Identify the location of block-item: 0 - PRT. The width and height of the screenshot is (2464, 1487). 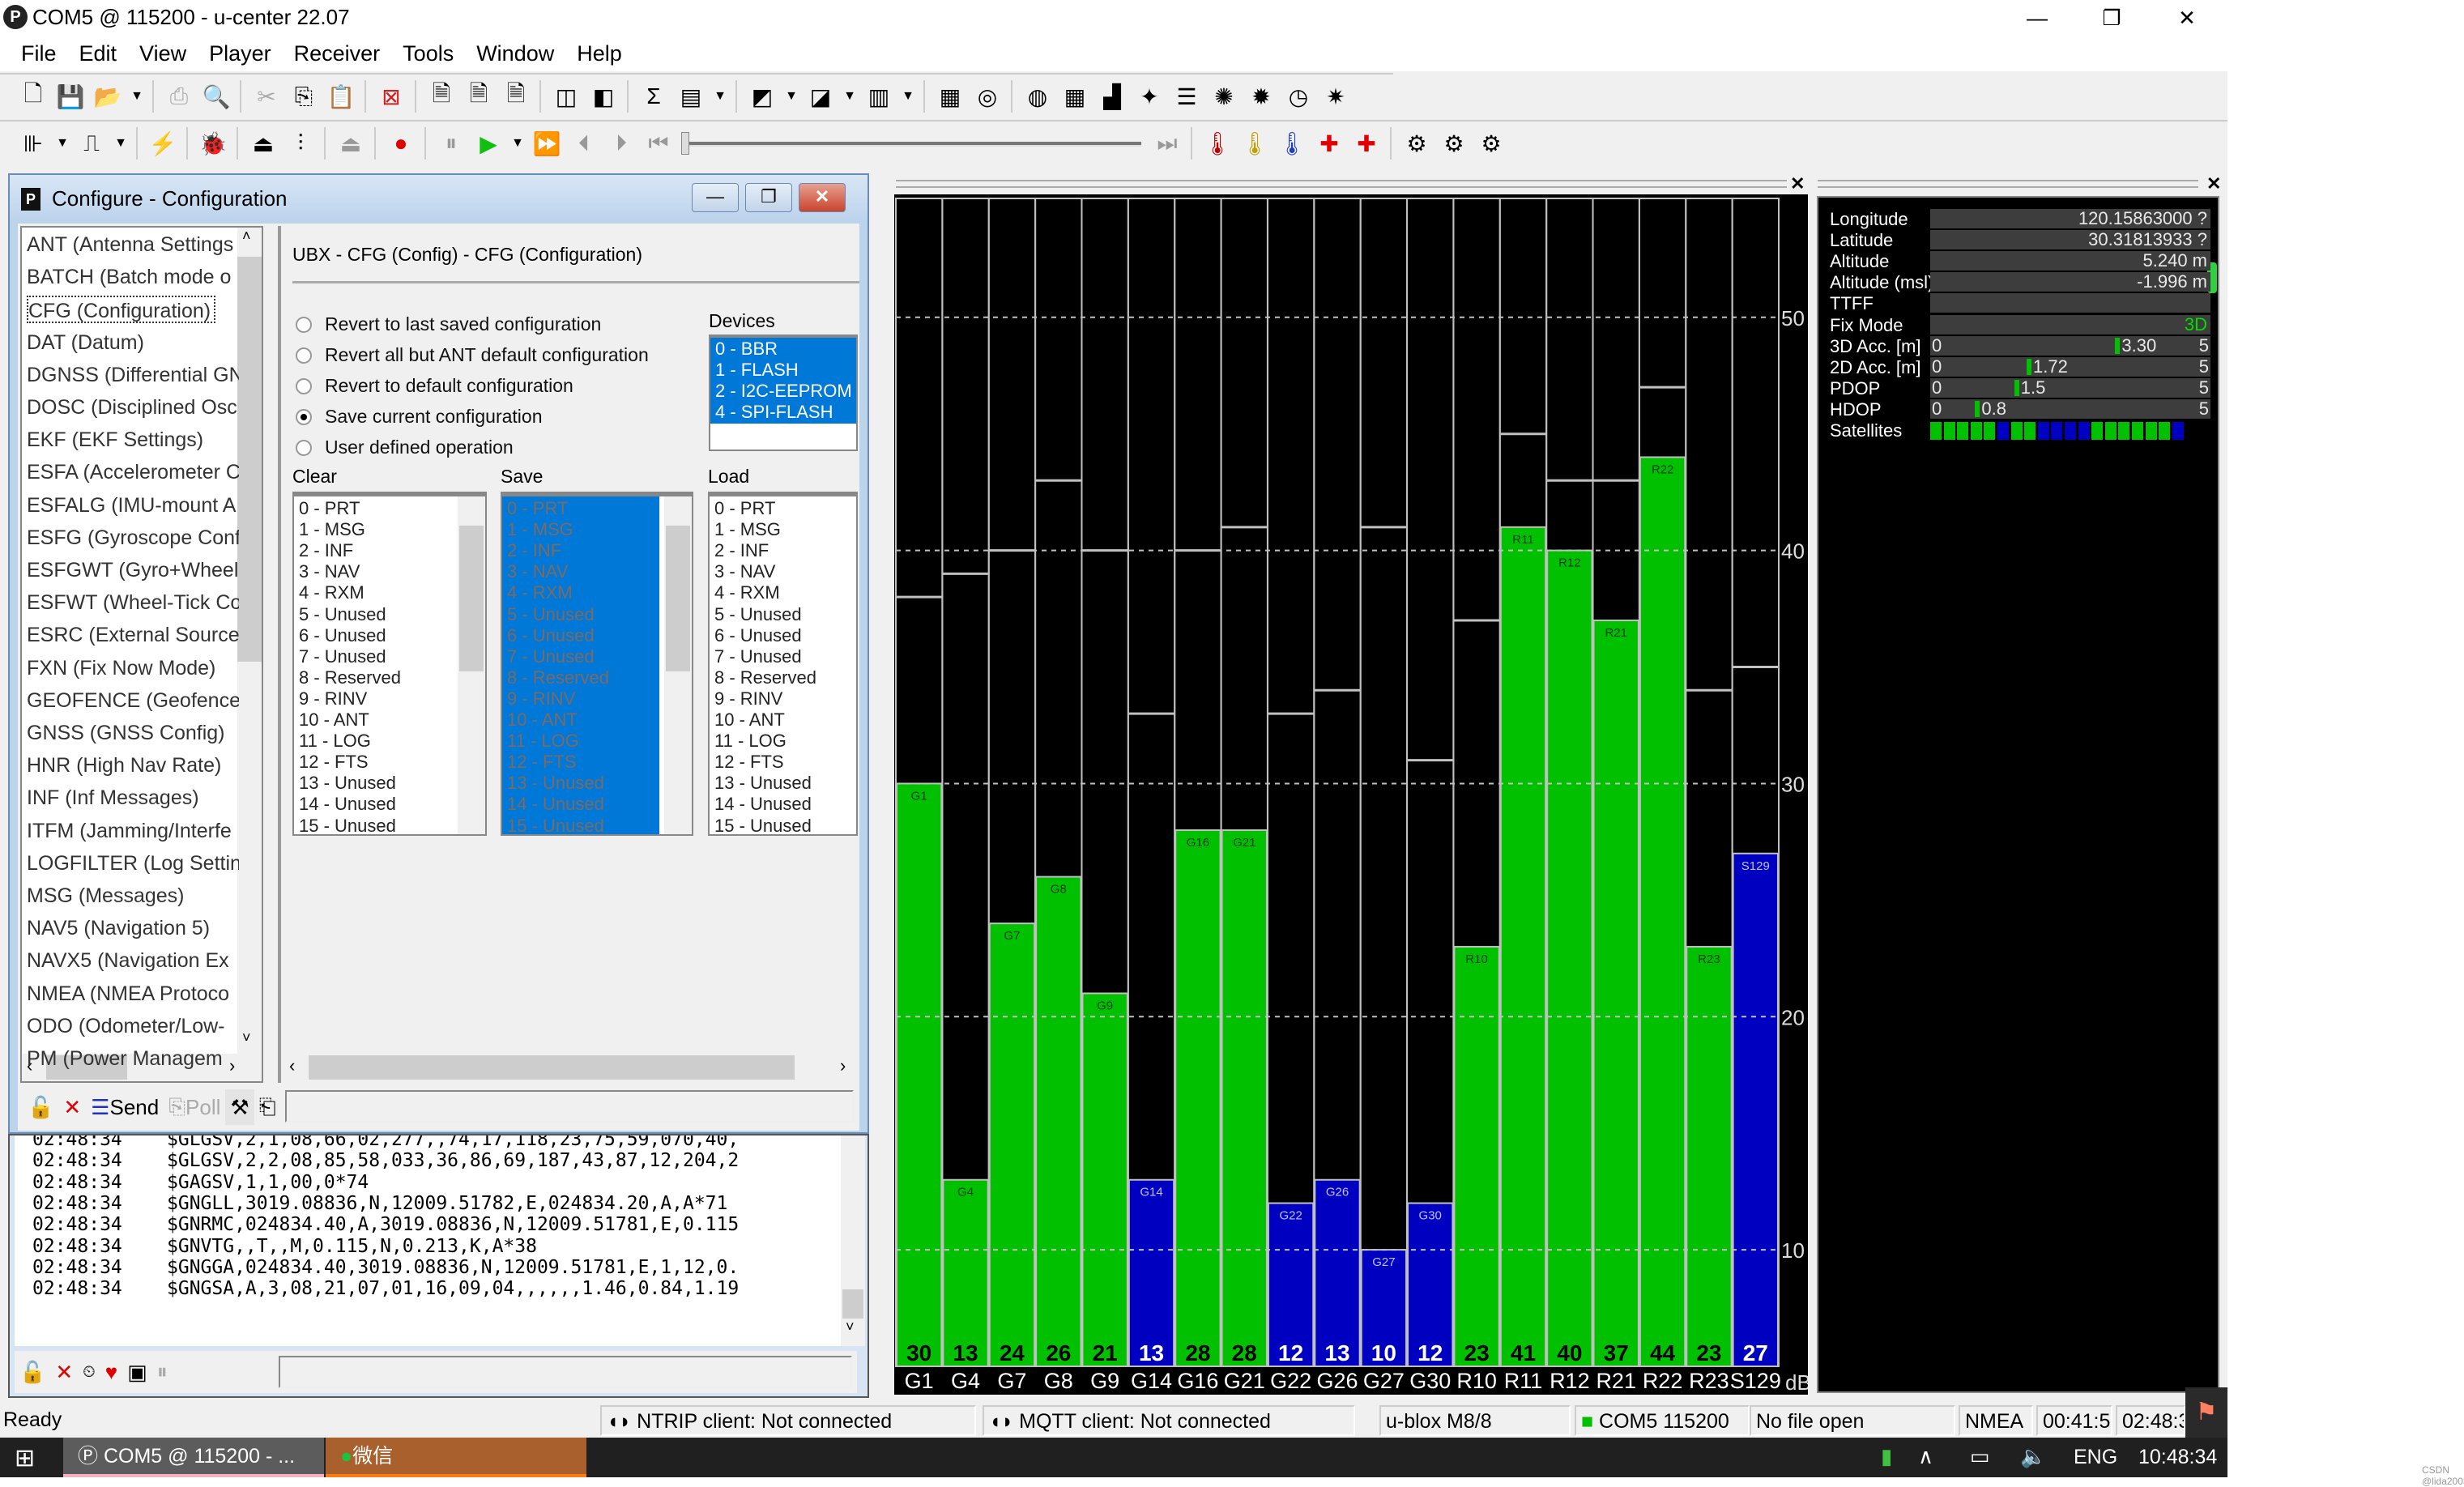
(329, 508).